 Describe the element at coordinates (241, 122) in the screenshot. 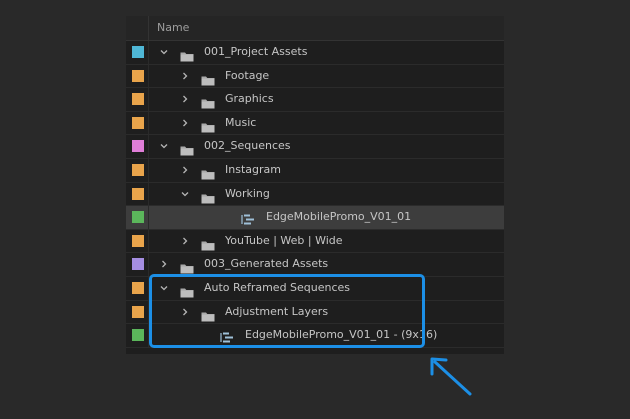

I see `item-name: Music` at that location.